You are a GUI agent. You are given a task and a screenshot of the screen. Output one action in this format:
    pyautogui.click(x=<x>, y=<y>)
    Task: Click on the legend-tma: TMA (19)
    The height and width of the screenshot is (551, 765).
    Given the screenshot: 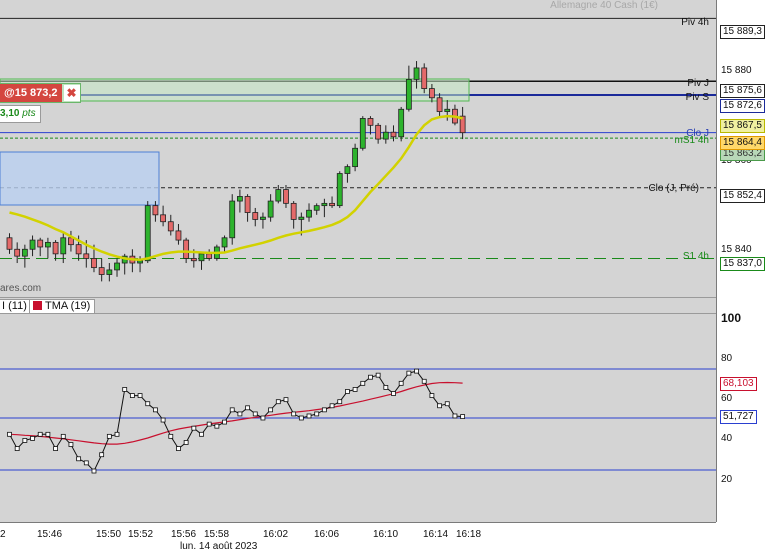 What is the action you would take?
    pyautogui.click(x=62, y=306)
    